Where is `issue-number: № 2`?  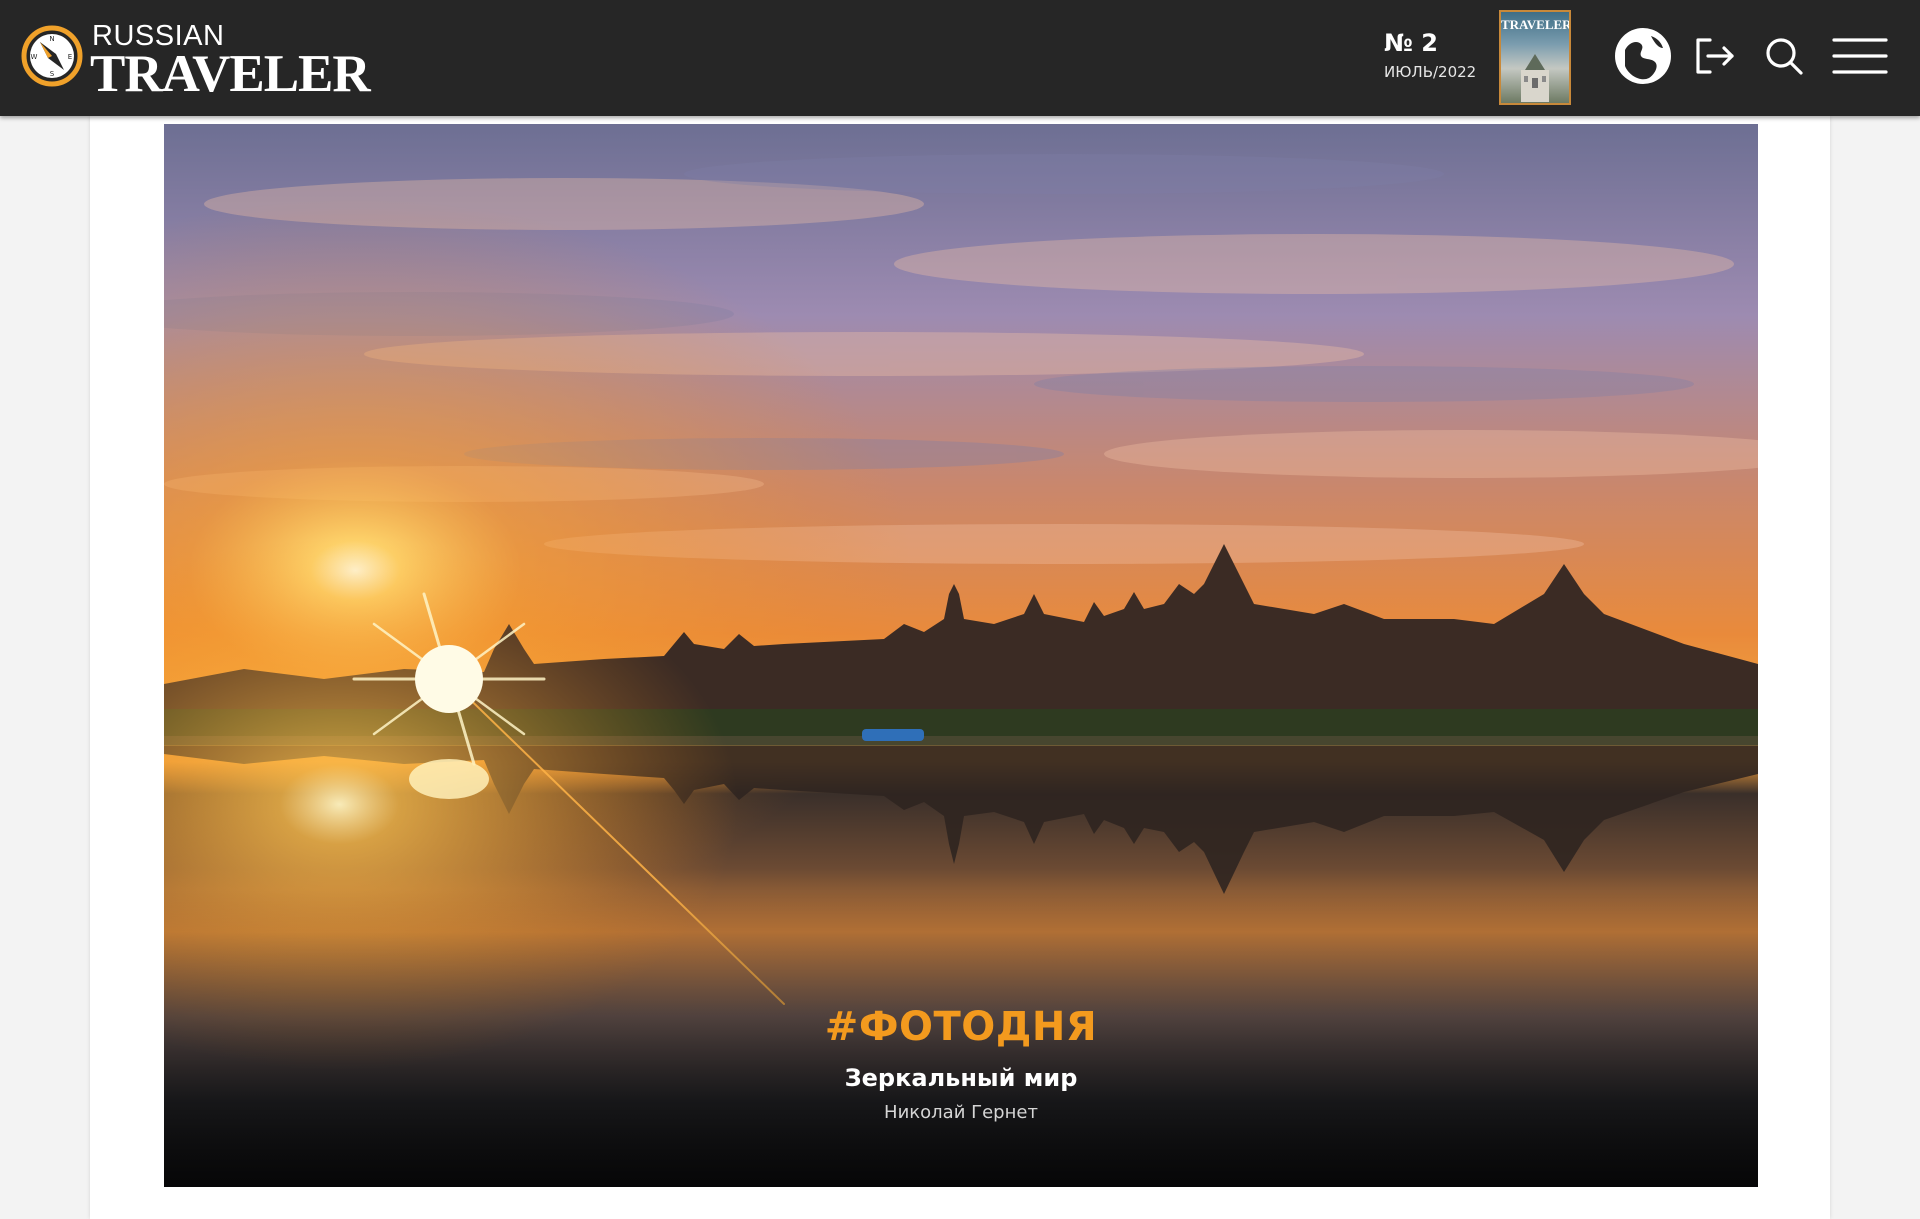
issue-number: № 2 is located at coordinates (1411, 43).